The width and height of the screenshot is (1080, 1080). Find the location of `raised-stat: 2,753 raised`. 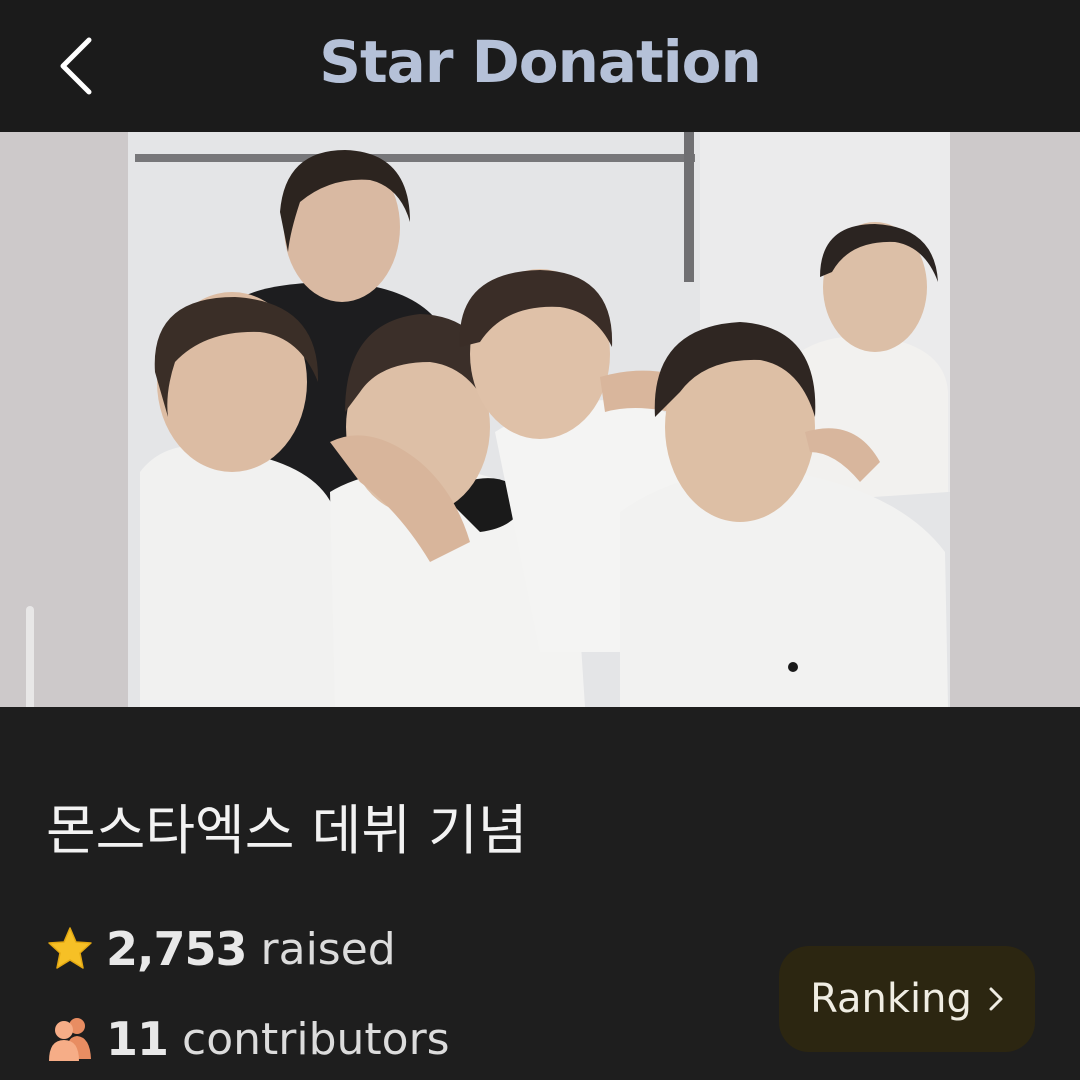

raised-stat: 2,753 raised is located at coordinates (221, 949).